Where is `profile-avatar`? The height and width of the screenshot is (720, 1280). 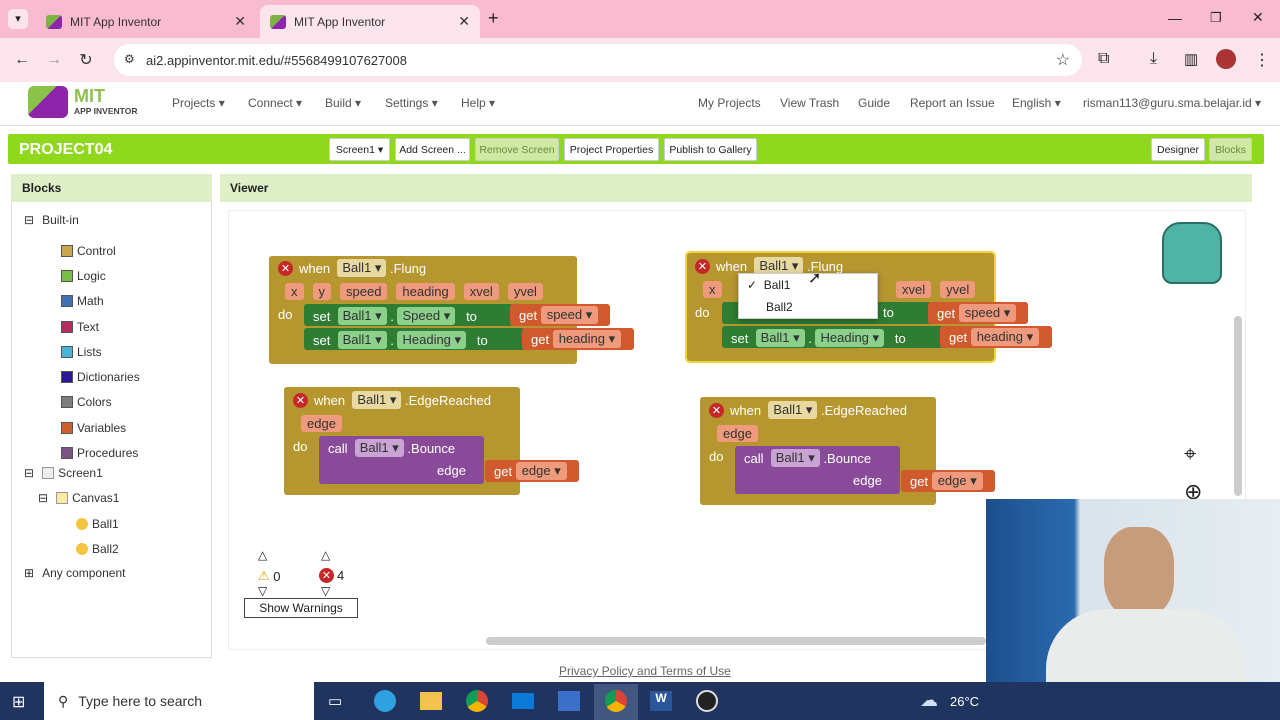
profile-avatar is located at coordinates (1226, 59).